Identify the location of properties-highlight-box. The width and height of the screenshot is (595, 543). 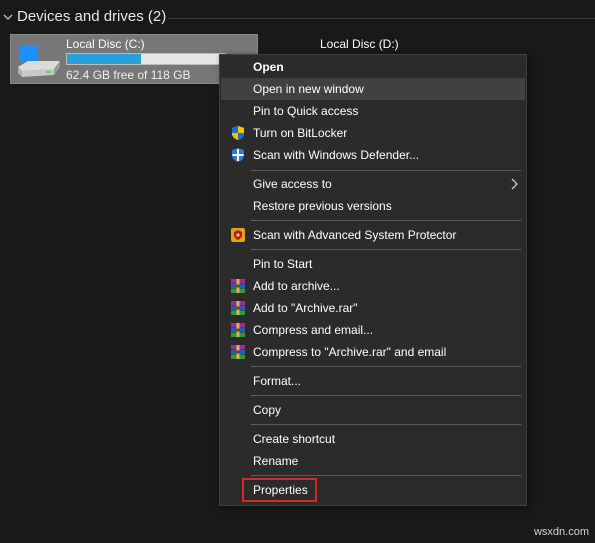
(279, 490).